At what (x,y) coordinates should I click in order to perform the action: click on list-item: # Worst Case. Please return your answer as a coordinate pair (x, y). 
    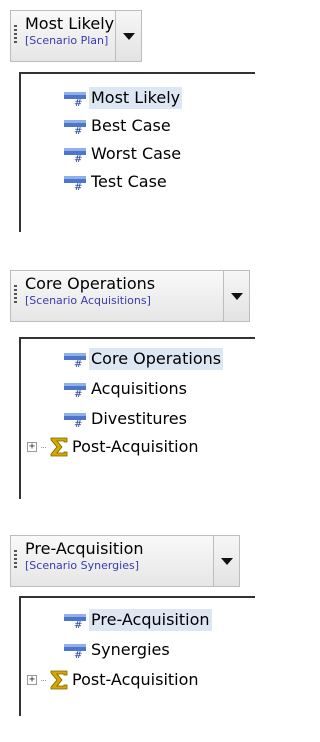
    Looking at the image, I should click on (123, 154).